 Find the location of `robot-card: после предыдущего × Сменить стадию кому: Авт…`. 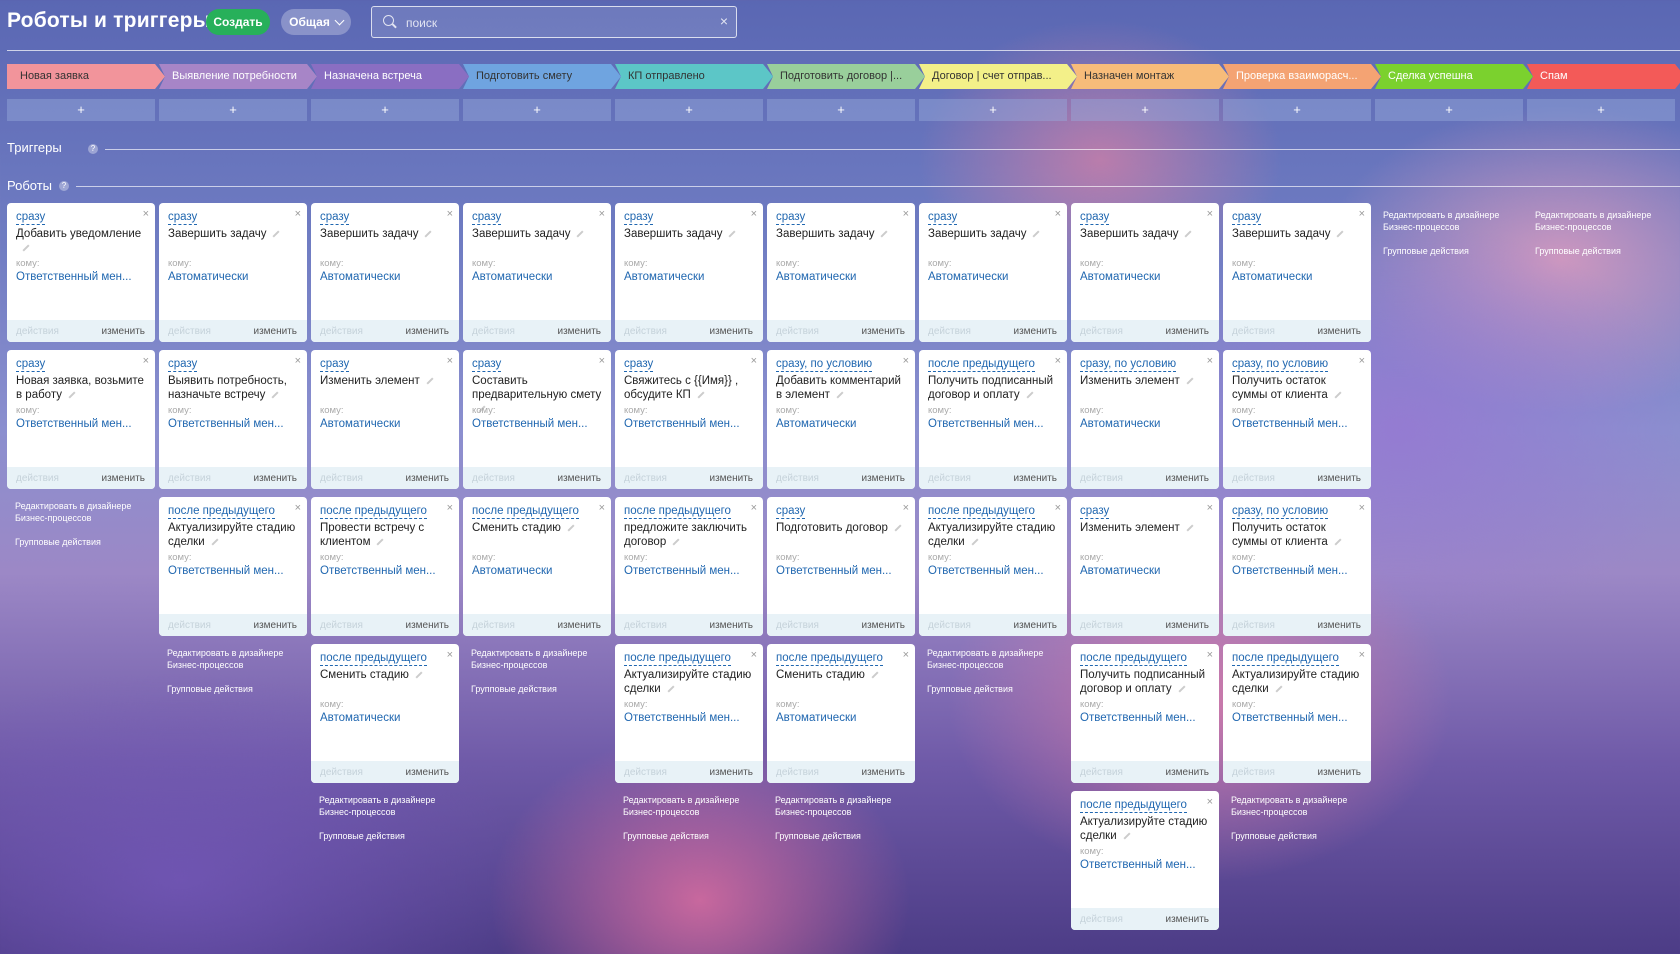

robot-card: после предыдущего × Сменить стадию кому: Авт… is located at coordinates (841, 713).